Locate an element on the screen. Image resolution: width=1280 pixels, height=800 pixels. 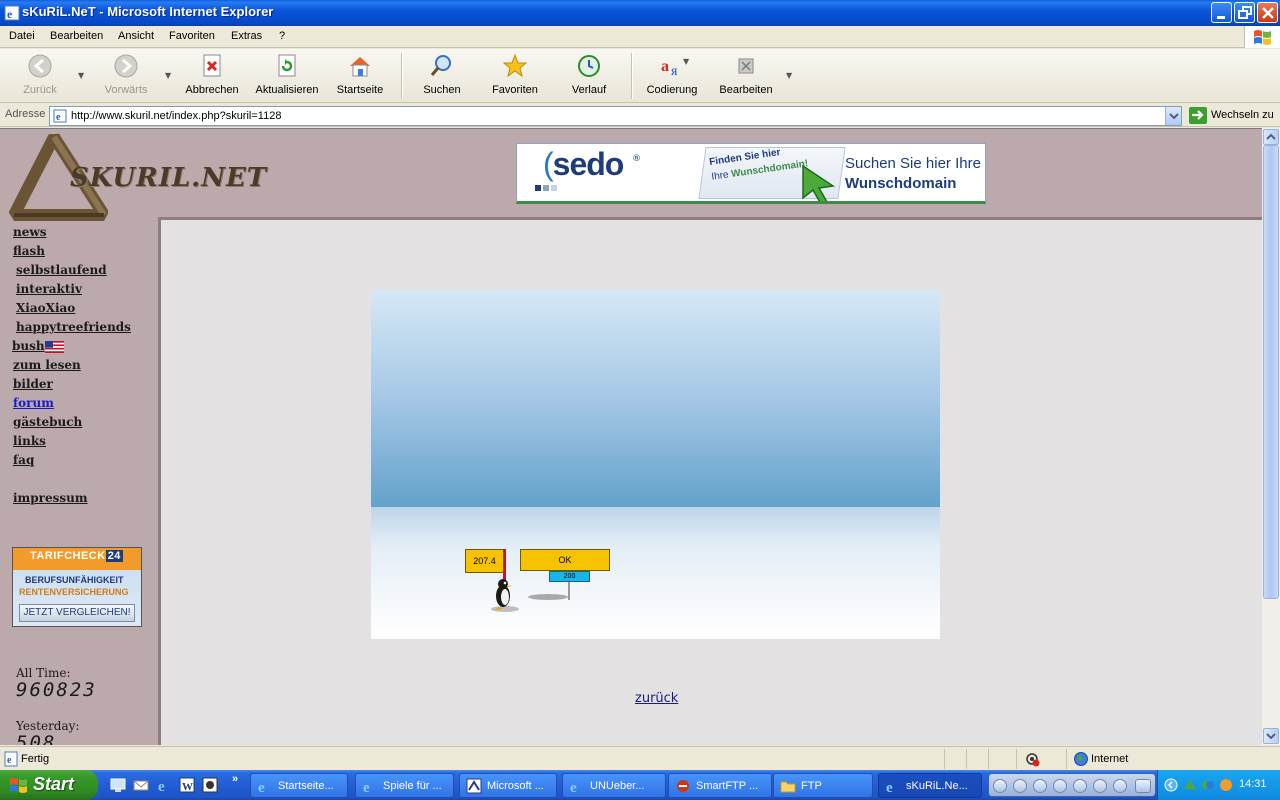
privacy-icon is located at coordinates (1032, 759).